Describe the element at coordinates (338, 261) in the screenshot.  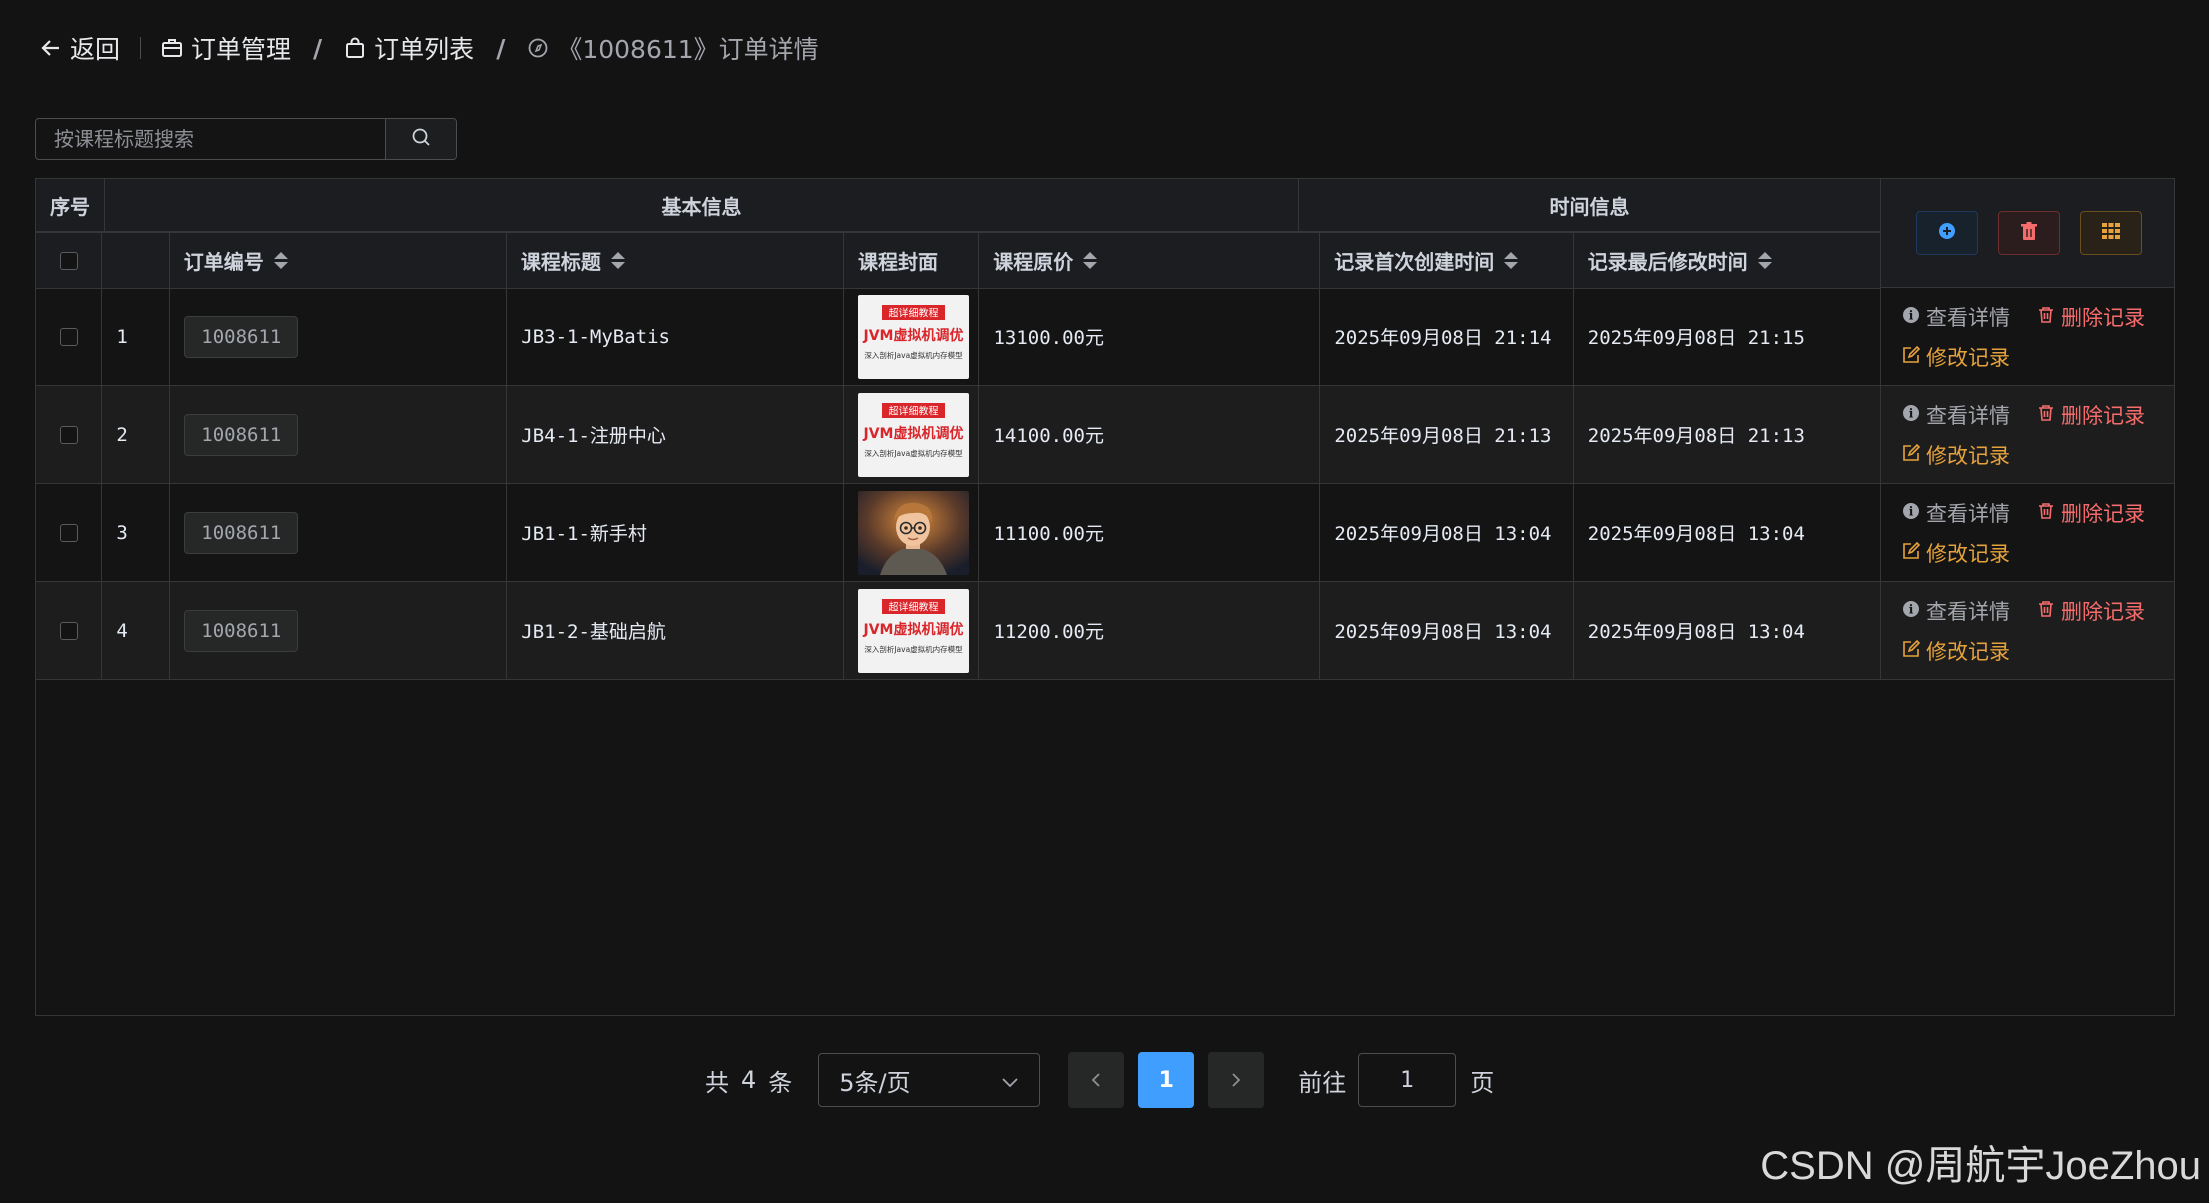
I see `col-order-no: 订单编号` at that location.